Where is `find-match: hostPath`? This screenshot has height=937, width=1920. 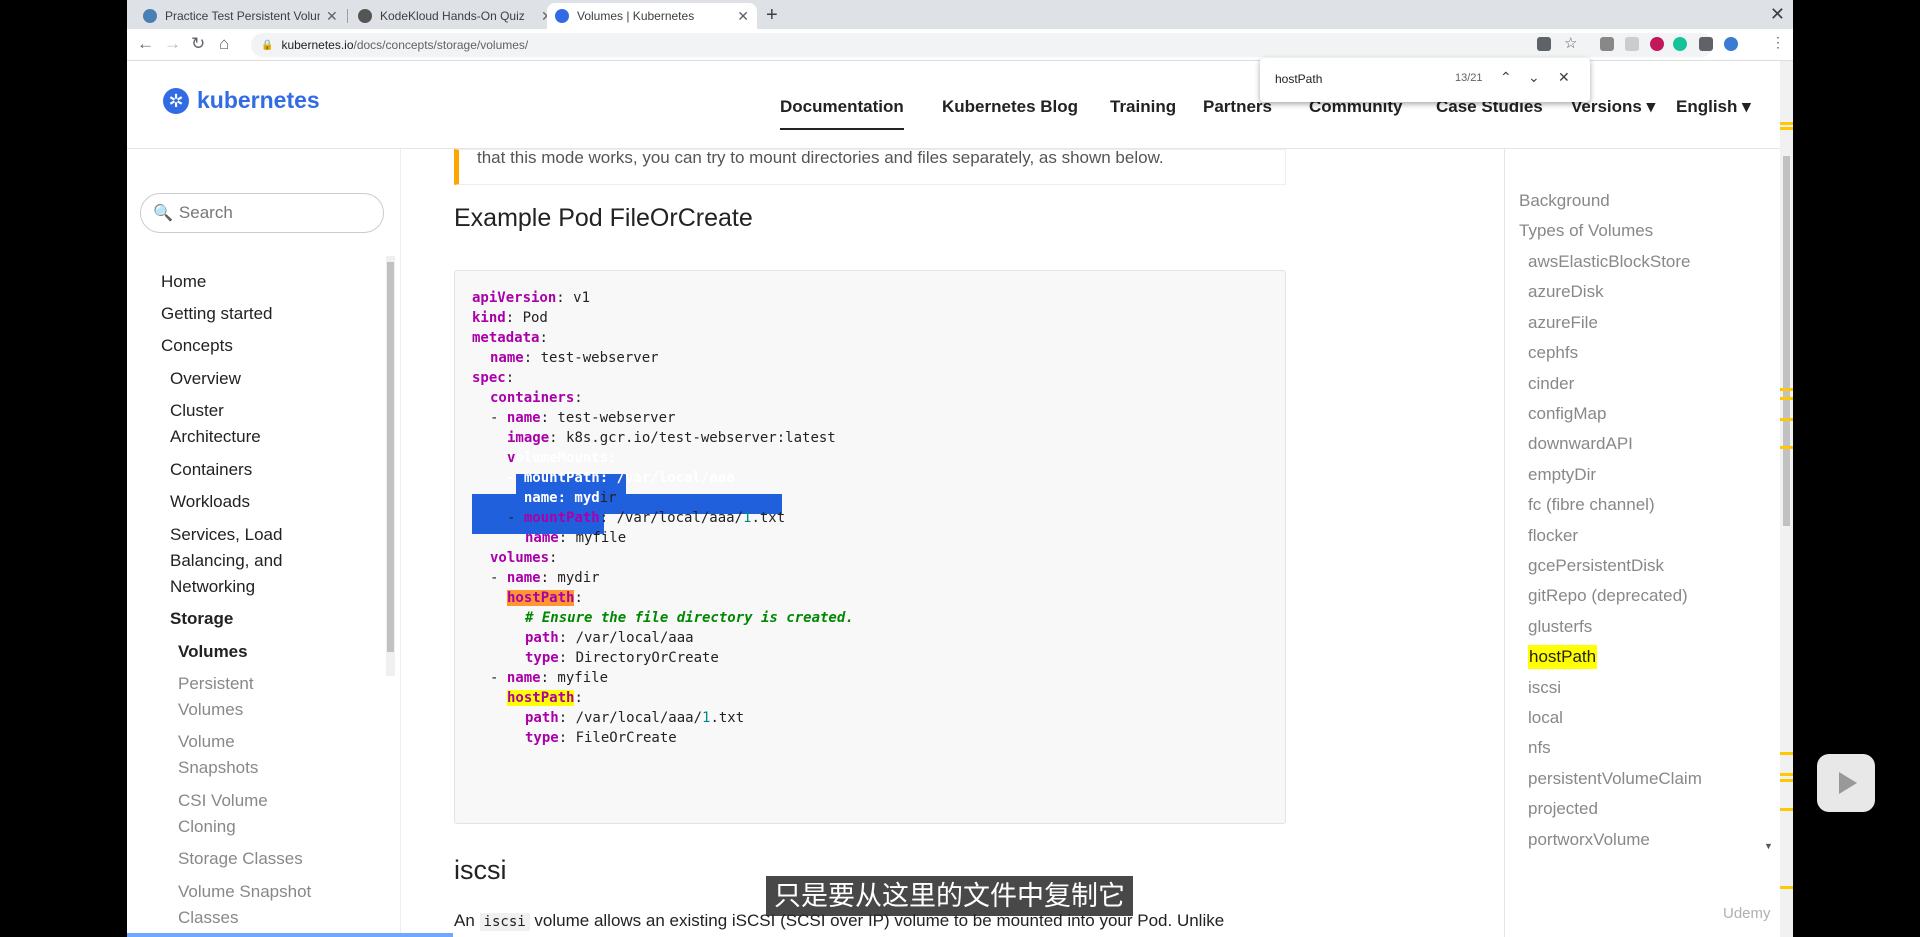
find-match: hostPath is located at coordinates (541, 698).